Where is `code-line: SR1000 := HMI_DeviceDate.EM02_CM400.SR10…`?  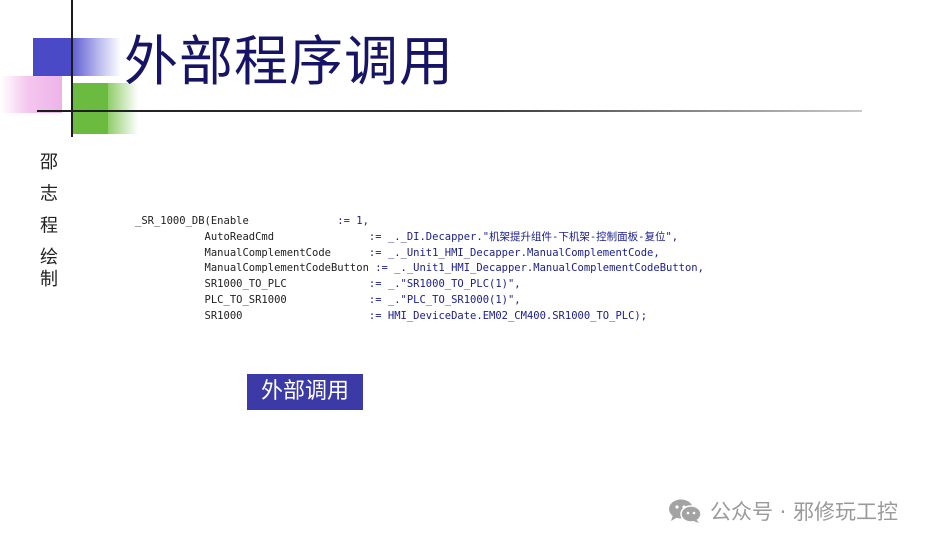 code-line: SR1000 := HMI_DeviceDate.EM02_CM400.SR10… is located at coordinates (391, 315).